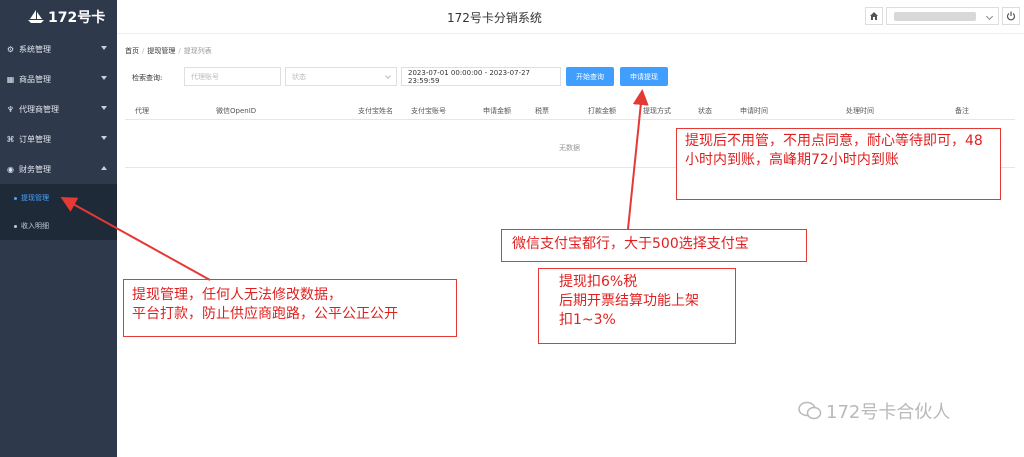  I want to click on breadcrumb-current: 提现列表, so click(197, 51).